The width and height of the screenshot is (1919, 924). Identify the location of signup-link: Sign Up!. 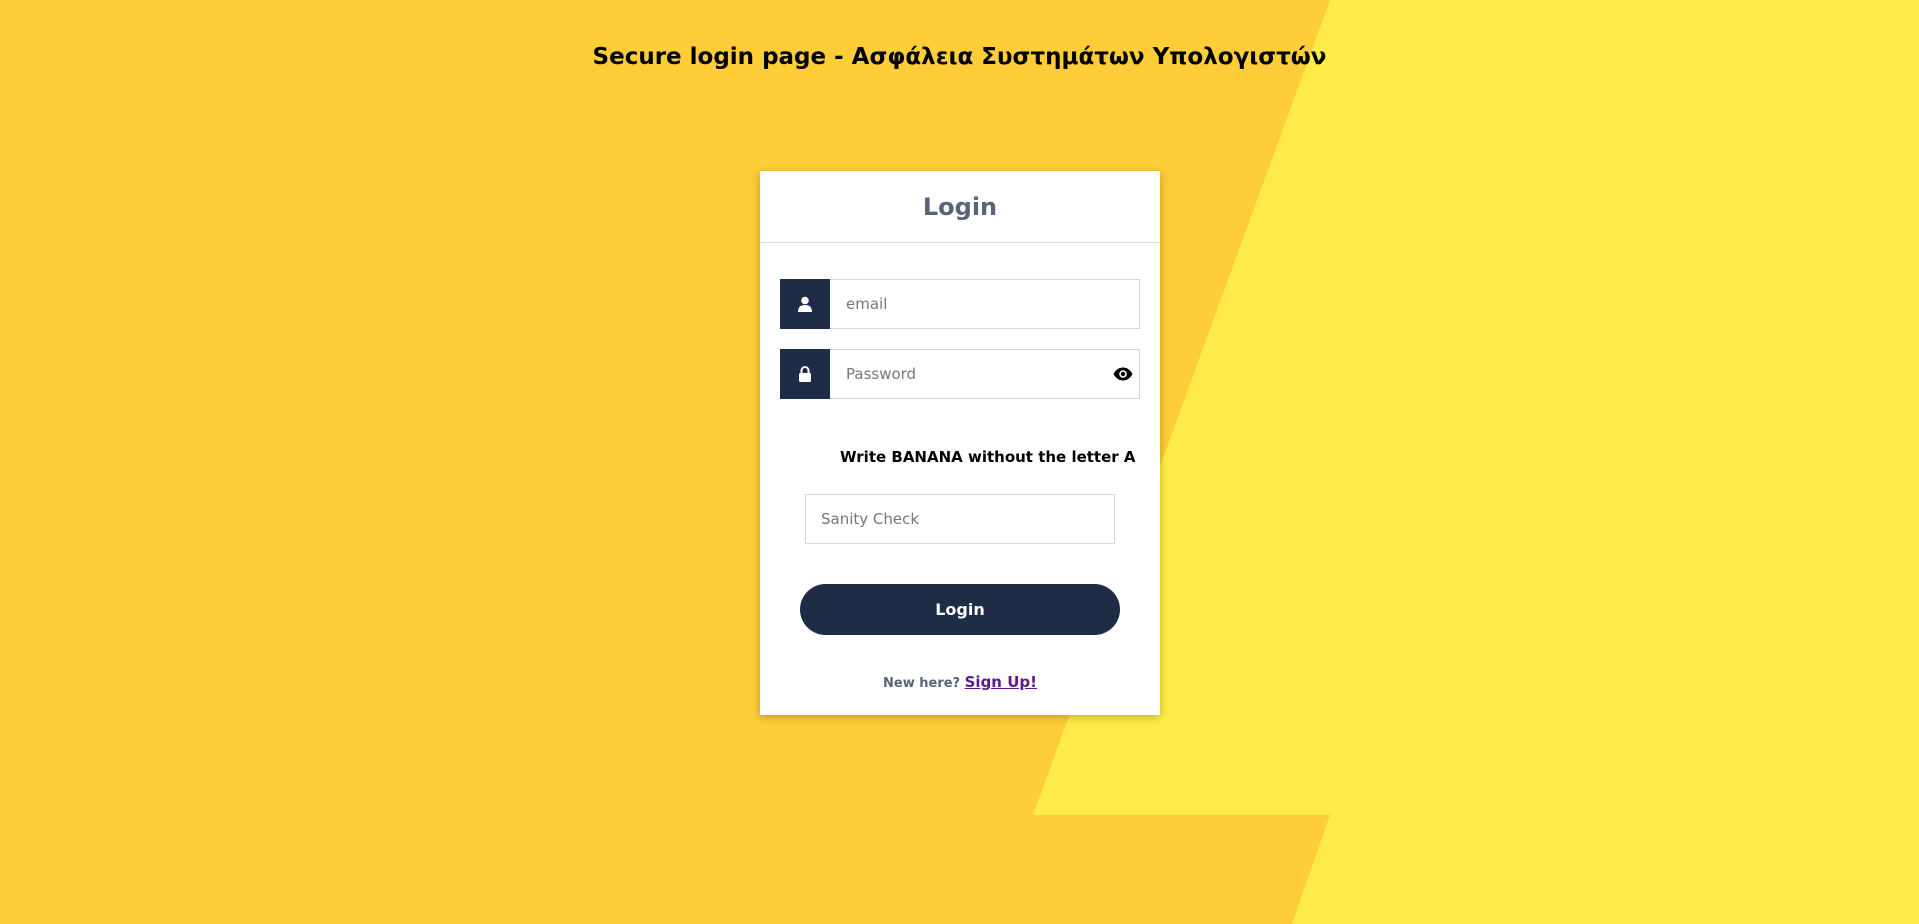
(1001, 682).